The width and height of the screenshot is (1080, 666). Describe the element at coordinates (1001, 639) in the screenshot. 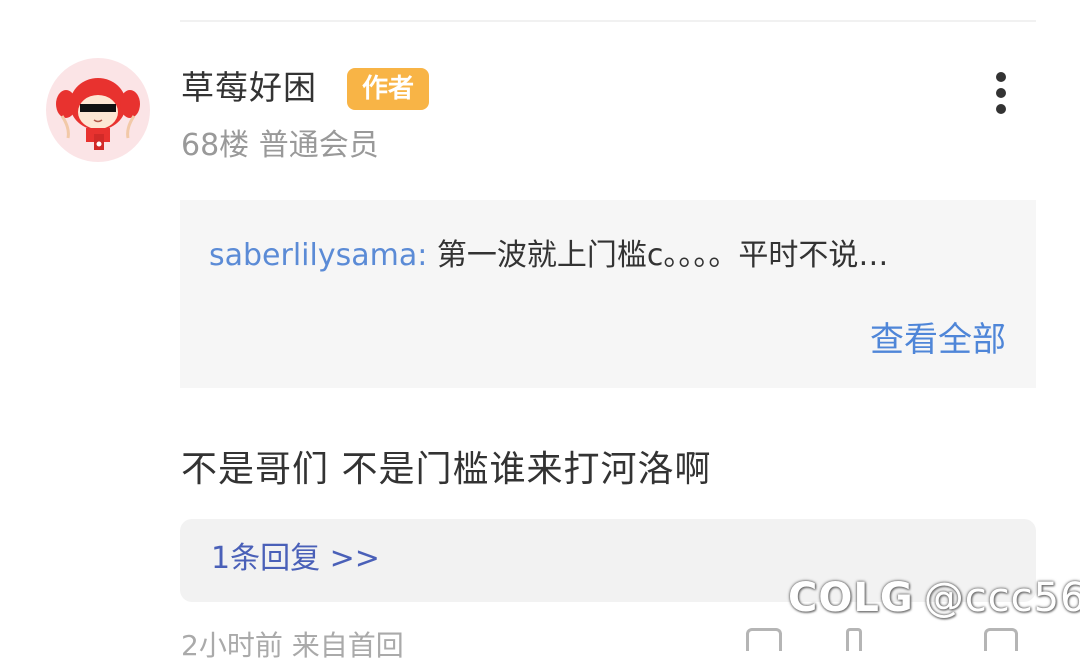

I see `share-icon` at that location.